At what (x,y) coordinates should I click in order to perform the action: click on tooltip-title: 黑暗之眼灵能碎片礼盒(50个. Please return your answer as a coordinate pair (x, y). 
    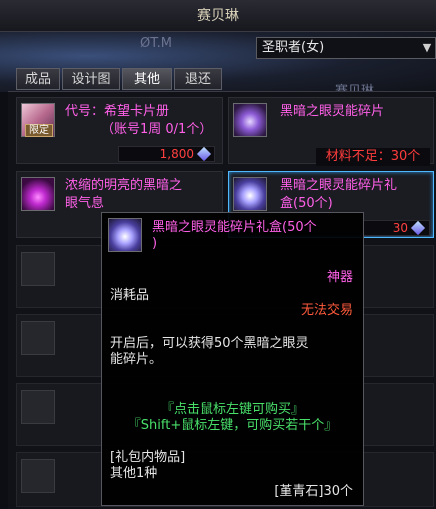
    Looking at the image, I should click on (234, 227).